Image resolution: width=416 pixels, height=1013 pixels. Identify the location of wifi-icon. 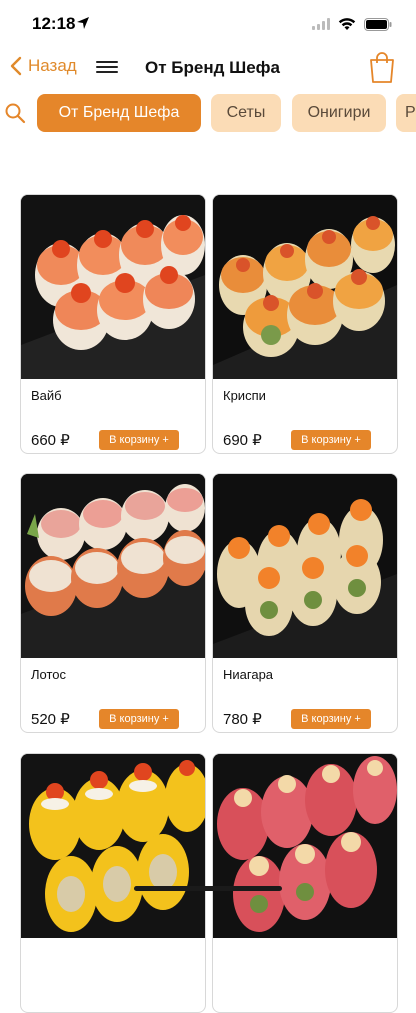
(347, 23).